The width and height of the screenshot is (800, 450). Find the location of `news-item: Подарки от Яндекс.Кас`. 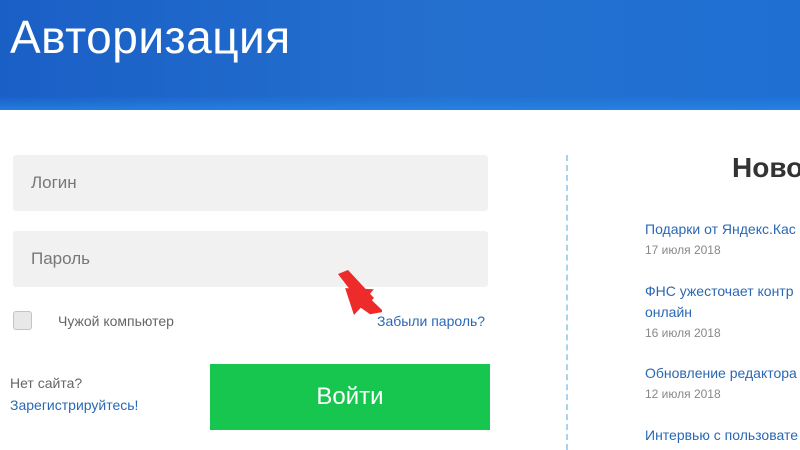

news-item: Подарки от Яндекс.Кас is located at coordinates (722, 230).